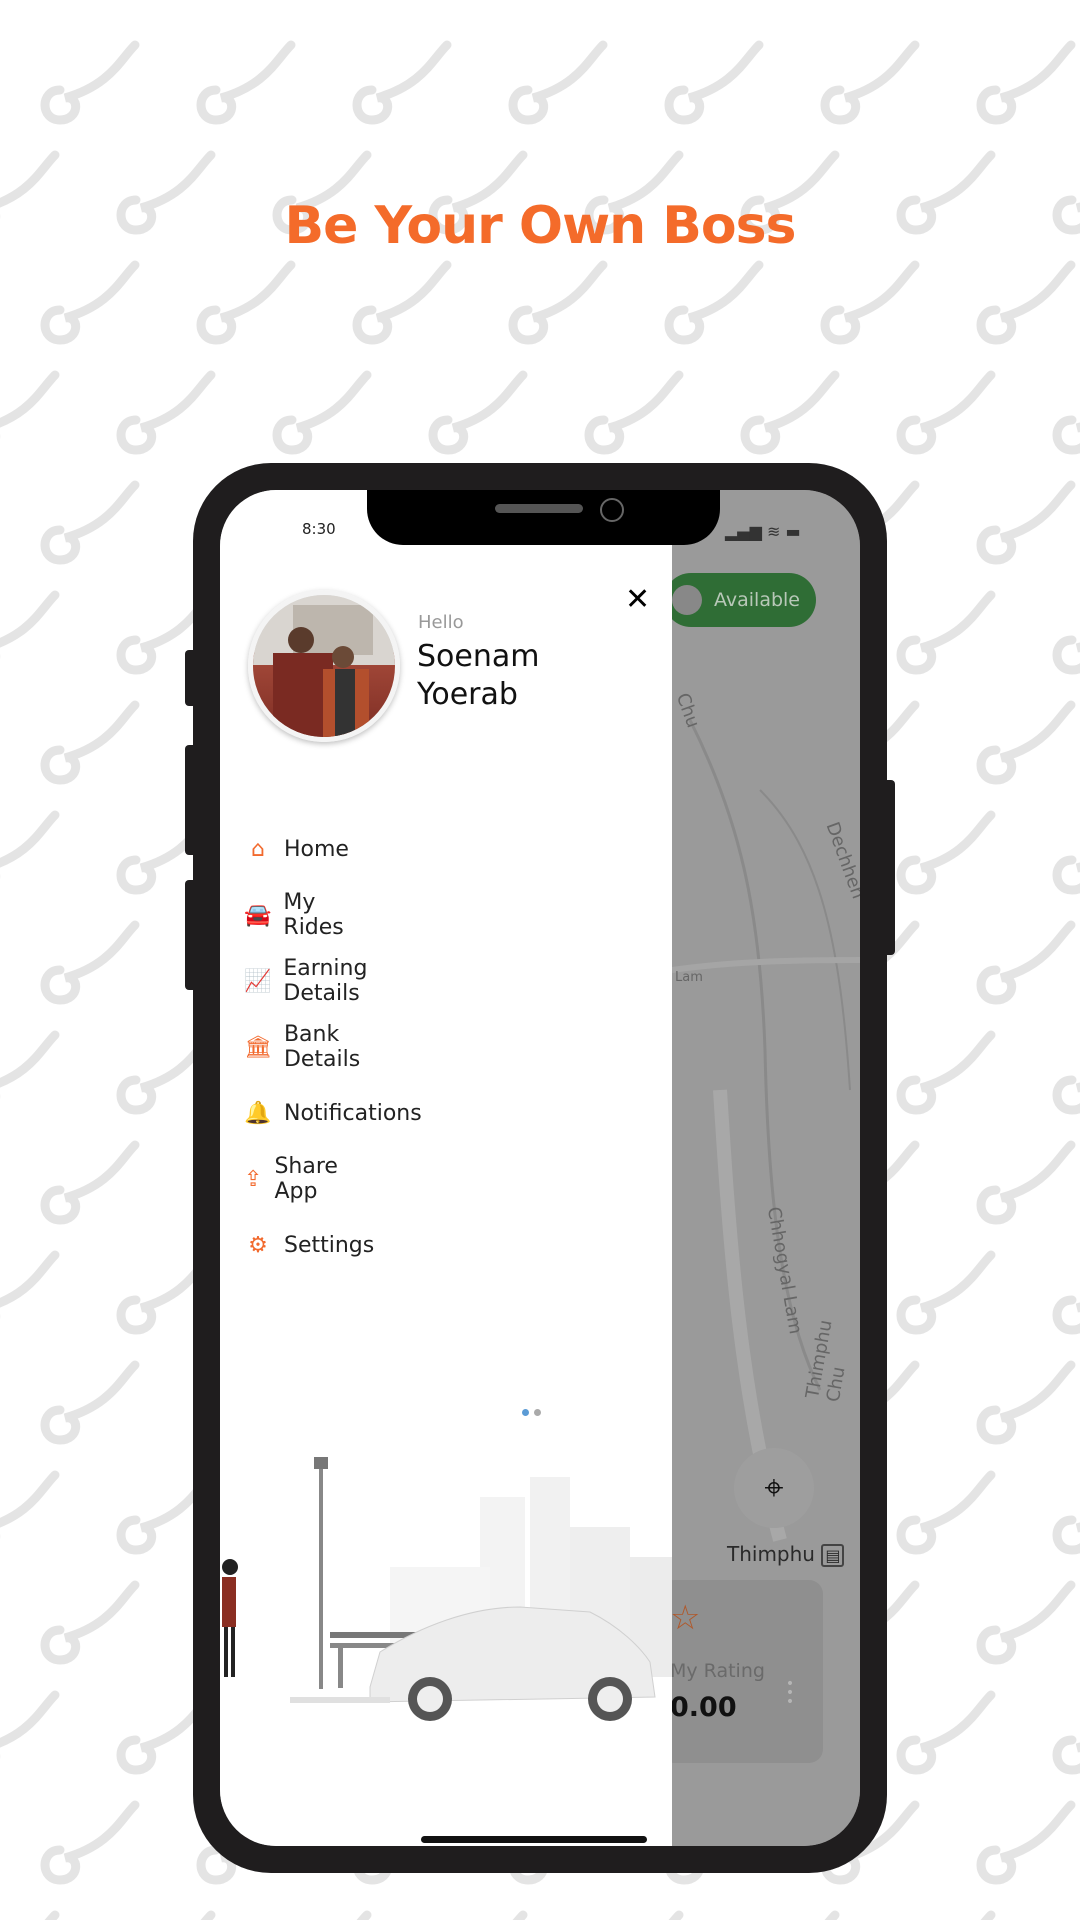 This screenshot has width=1080, height=1920. I want to click on city-label: Thimphu, so click(771, 1554).